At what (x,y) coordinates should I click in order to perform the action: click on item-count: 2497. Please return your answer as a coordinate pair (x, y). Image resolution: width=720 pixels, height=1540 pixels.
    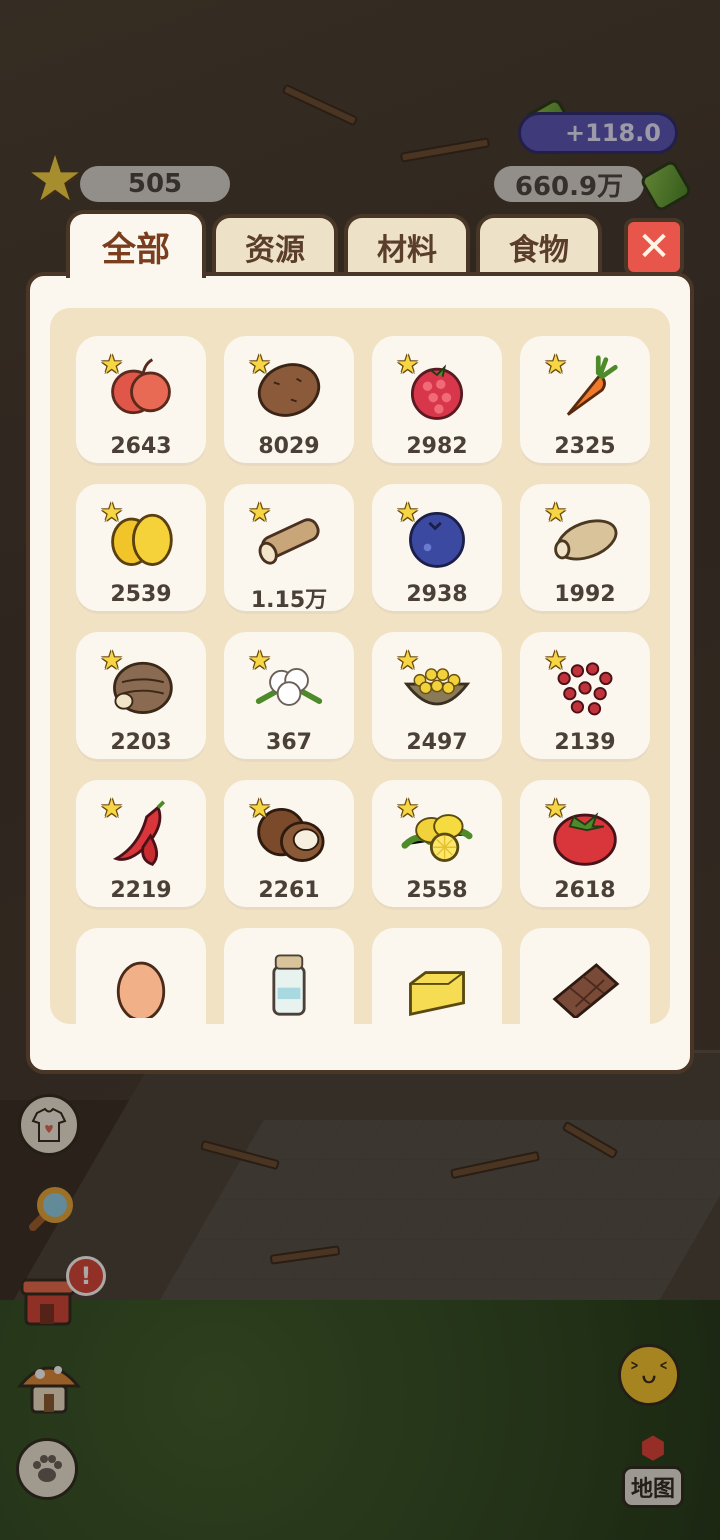
    Looking at the image, I should click on (437, 742).